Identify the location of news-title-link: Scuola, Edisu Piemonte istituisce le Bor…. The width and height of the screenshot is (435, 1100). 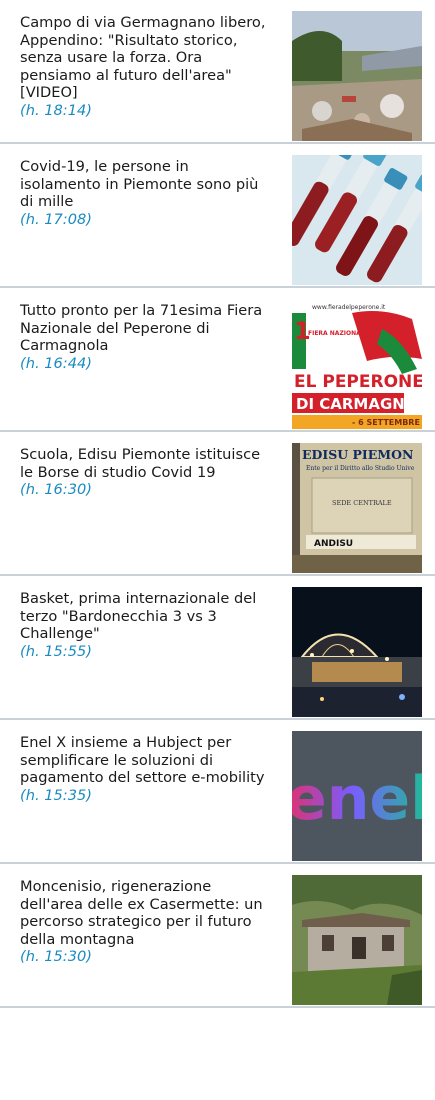
(145, 472).